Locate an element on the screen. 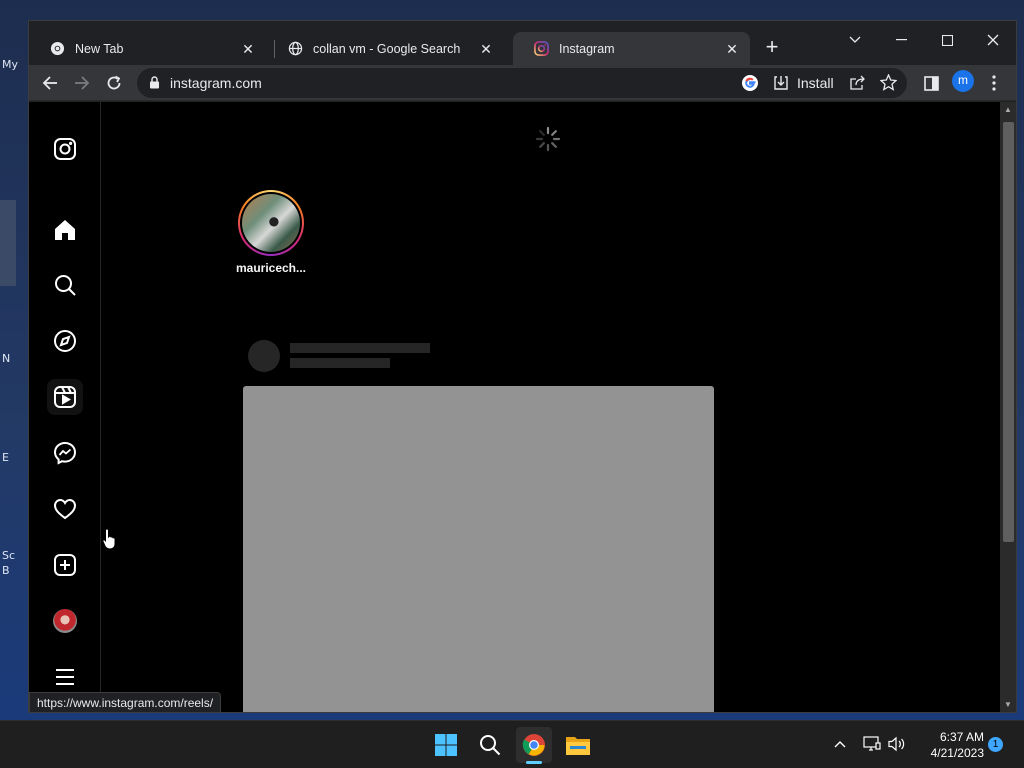 The image size is (1024, 768). notifications-heart-icon is located at coordinates (65, 509).